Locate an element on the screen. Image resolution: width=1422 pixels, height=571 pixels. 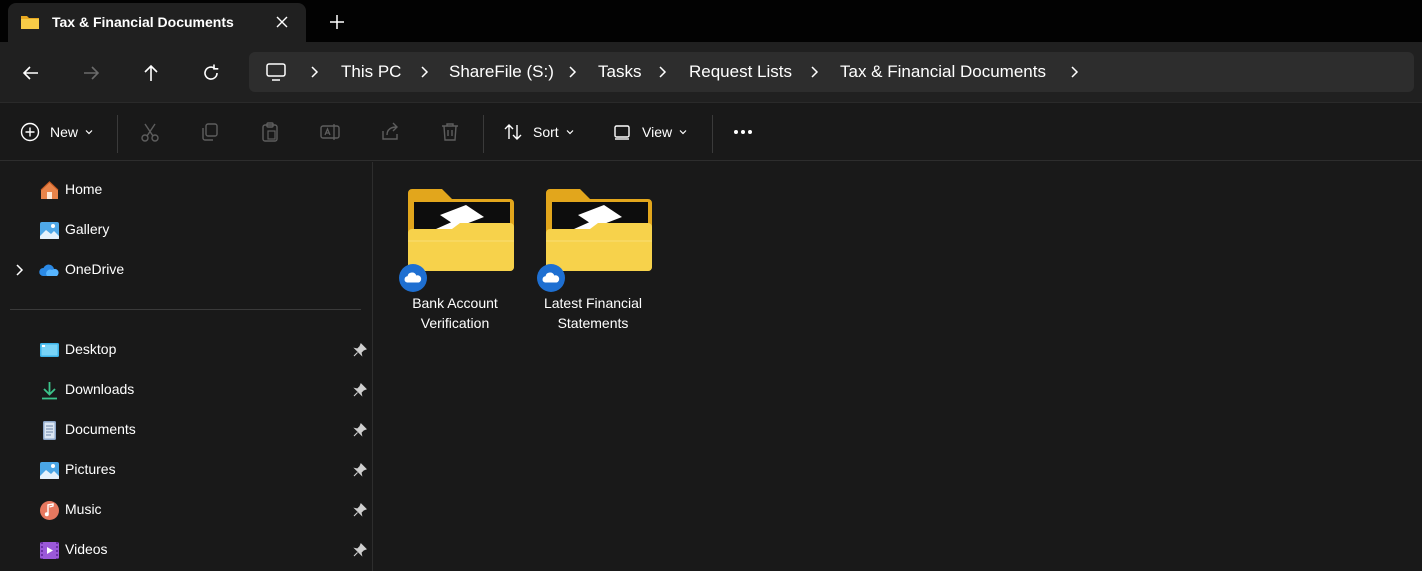
share-button is located at coordinates (390, 132).